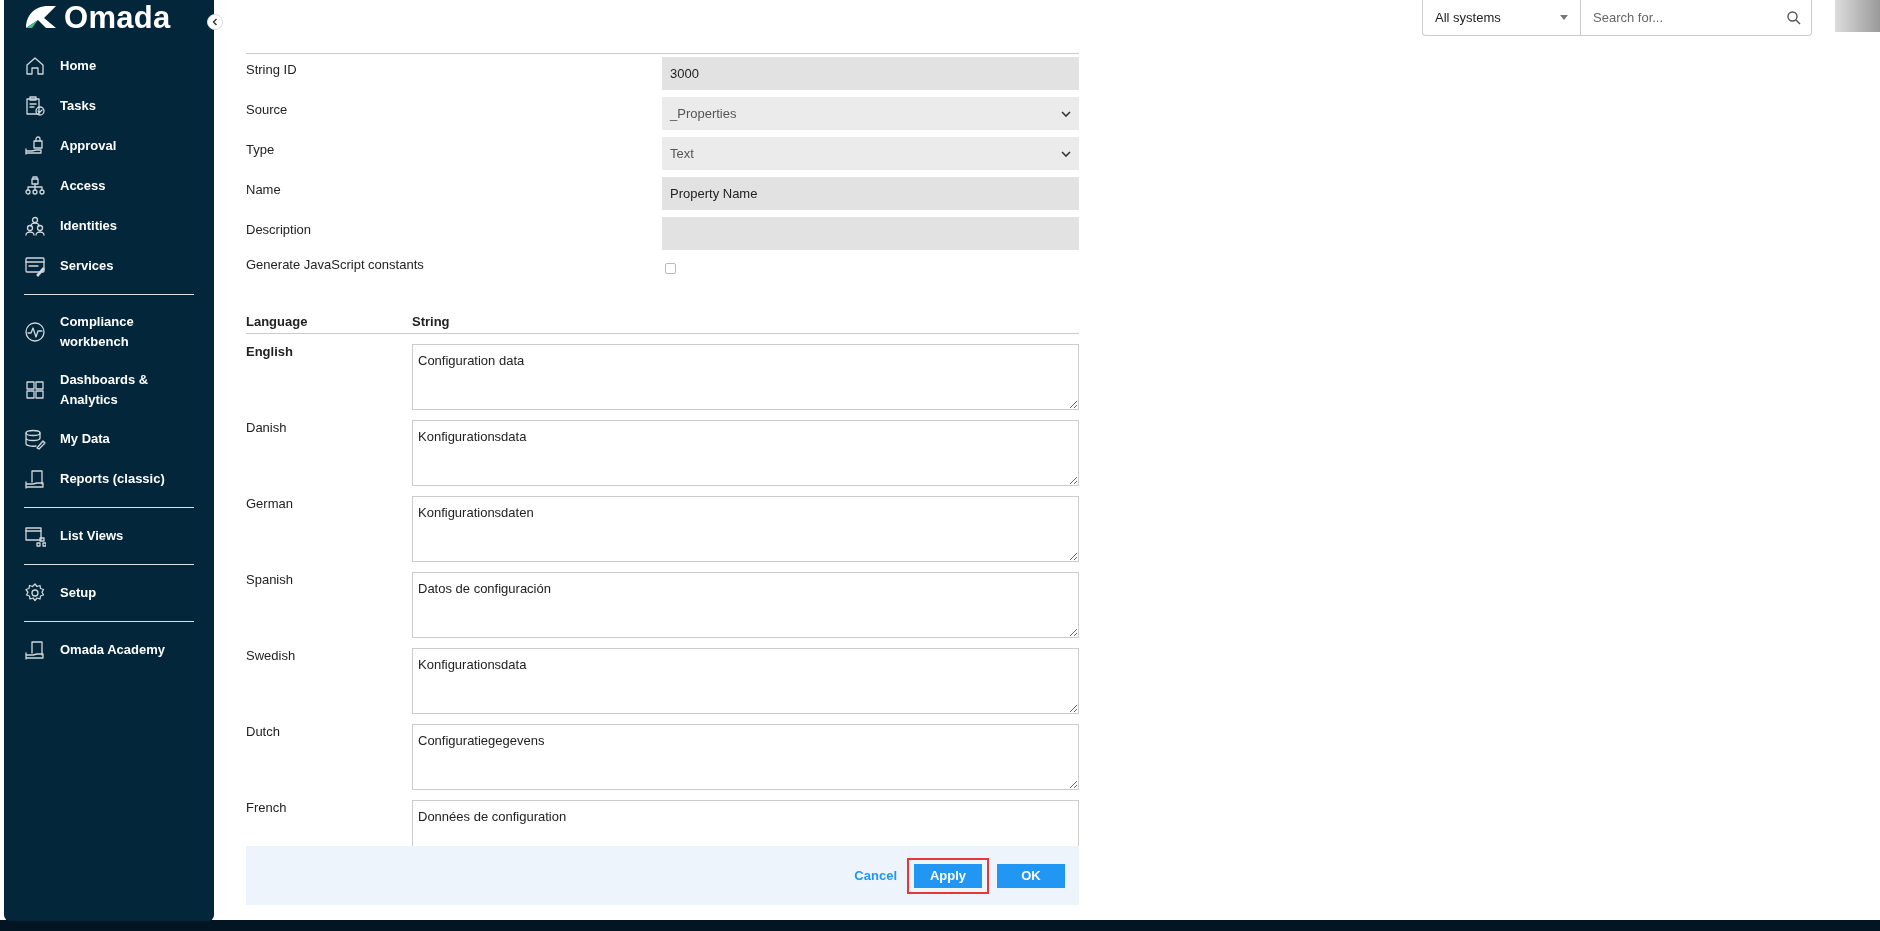  Describe the element at coordinates (109, 536) in the screenshot. I see `sidebar-item: List Views` at that location.